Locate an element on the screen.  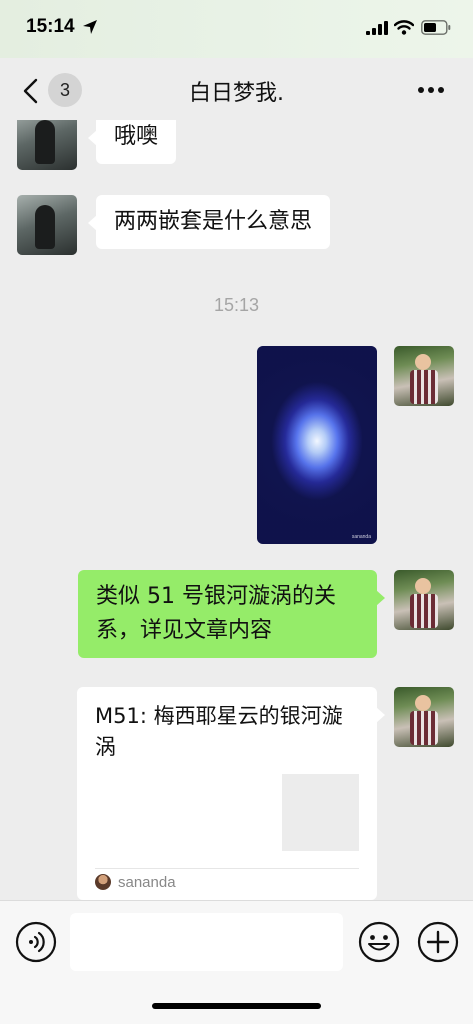
home-indicator is located at coordinates (236, 1006).